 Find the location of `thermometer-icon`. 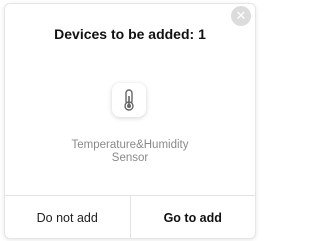

thermometer-icon is located at coordinates (129, 100).